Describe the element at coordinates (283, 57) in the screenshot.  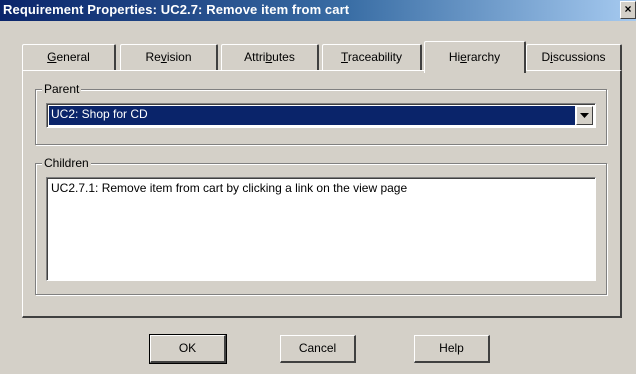
I see `tab-attributes-label-post: utes` at that location.